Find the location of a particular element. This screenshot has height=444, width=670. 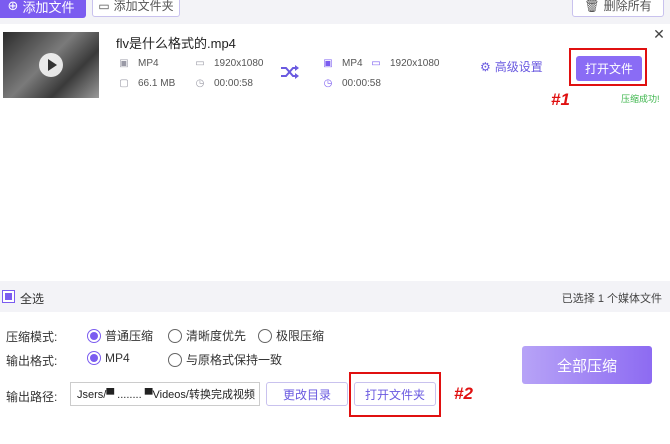

mode-extreme: 极限压缩 is located at coordinates (291, 335).